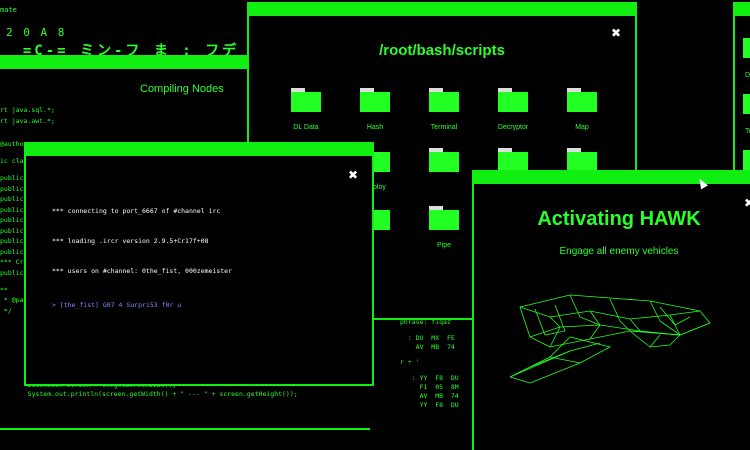  Describe the element at coordinates (429, 386) in the screenshot. I see `text-line: F1 05 8M` at that location.